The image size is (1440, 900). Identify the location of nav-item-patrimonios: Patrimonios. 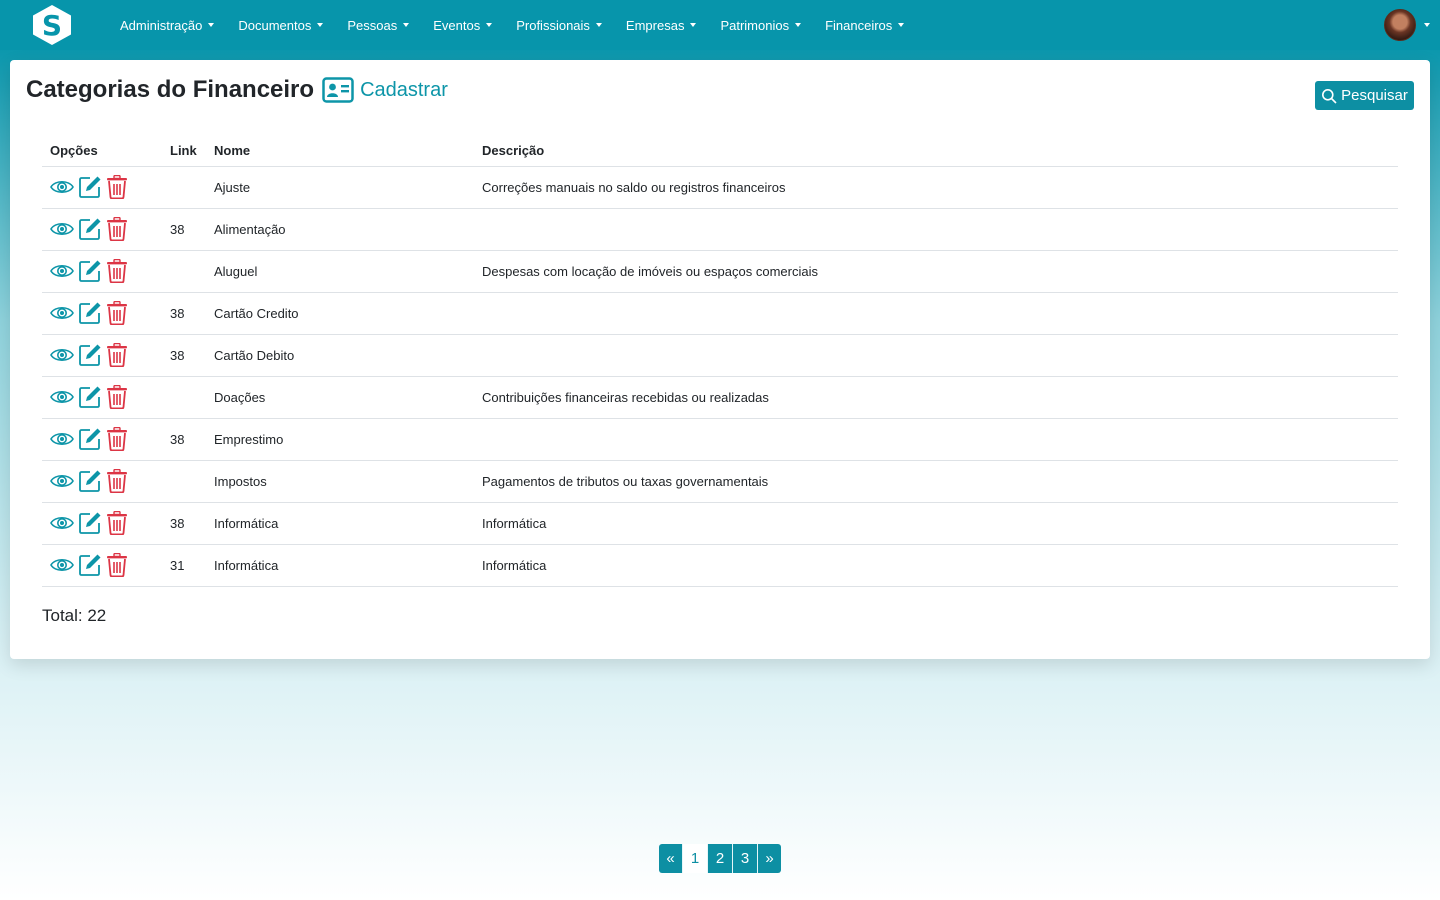
(761, 25).